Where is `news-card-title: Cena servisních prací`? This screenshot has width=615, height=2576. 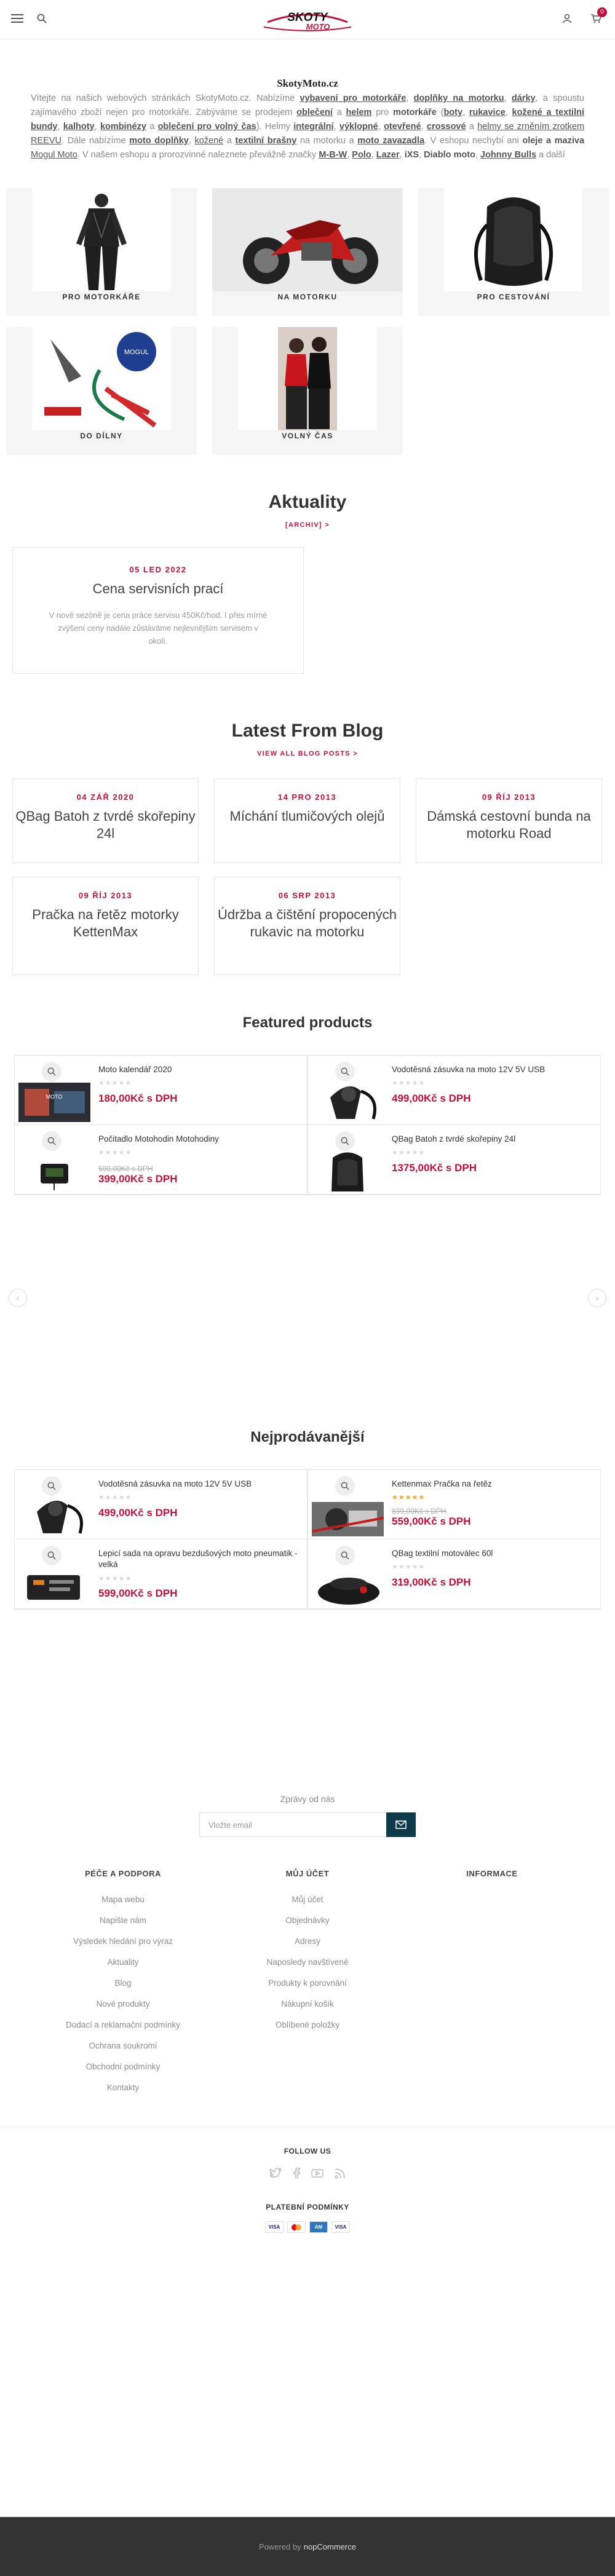 news-card-title: Cena servisních prací is located at coordinates (158, 589).